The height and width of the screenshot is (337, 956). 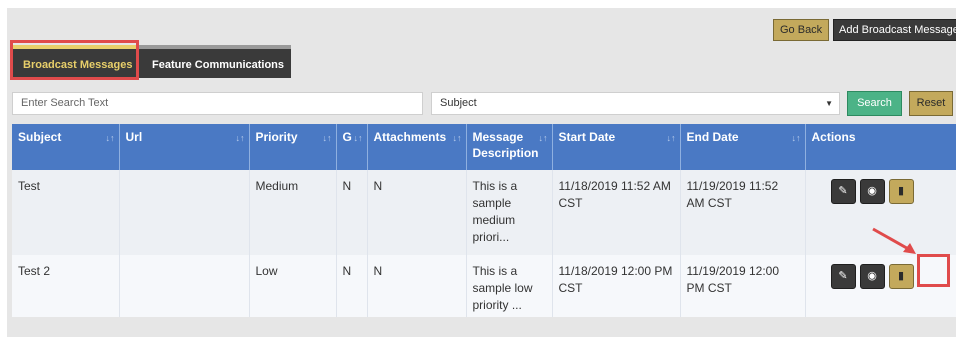 I want to click on cell-end-date: 11/19/2019 12:00 PM CST, so click(x=743, y=286).